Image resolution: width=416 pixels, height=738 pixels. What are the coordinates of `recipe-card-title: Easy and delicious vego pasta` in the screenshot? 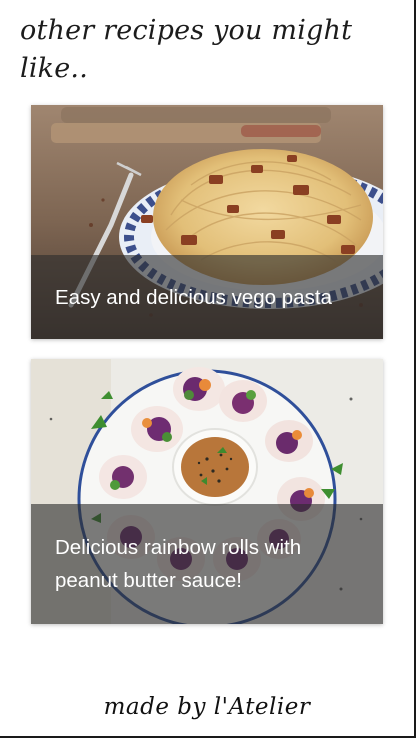 It's located at (207, 297).